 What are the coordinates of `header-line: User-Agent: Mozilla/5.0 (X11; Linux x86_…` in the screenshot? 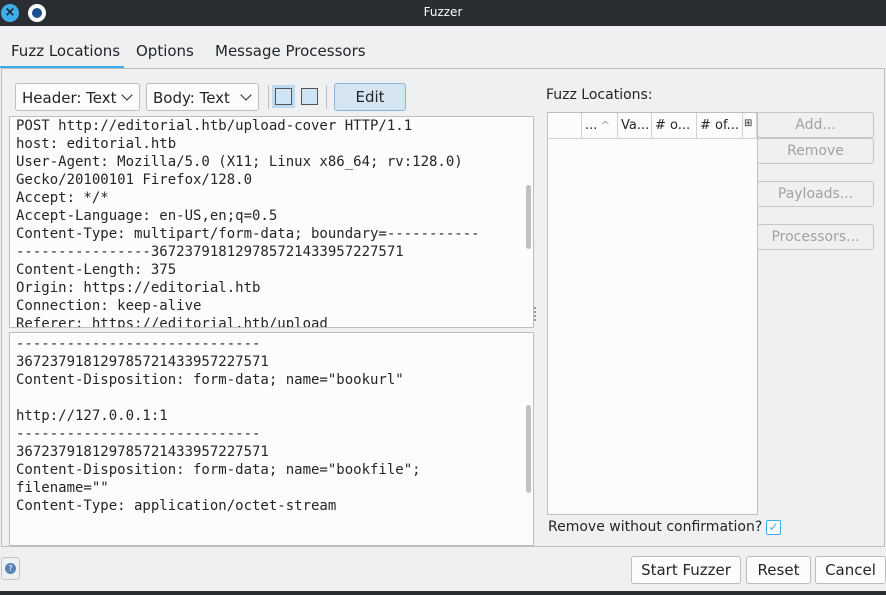 It's located at (239, 162).